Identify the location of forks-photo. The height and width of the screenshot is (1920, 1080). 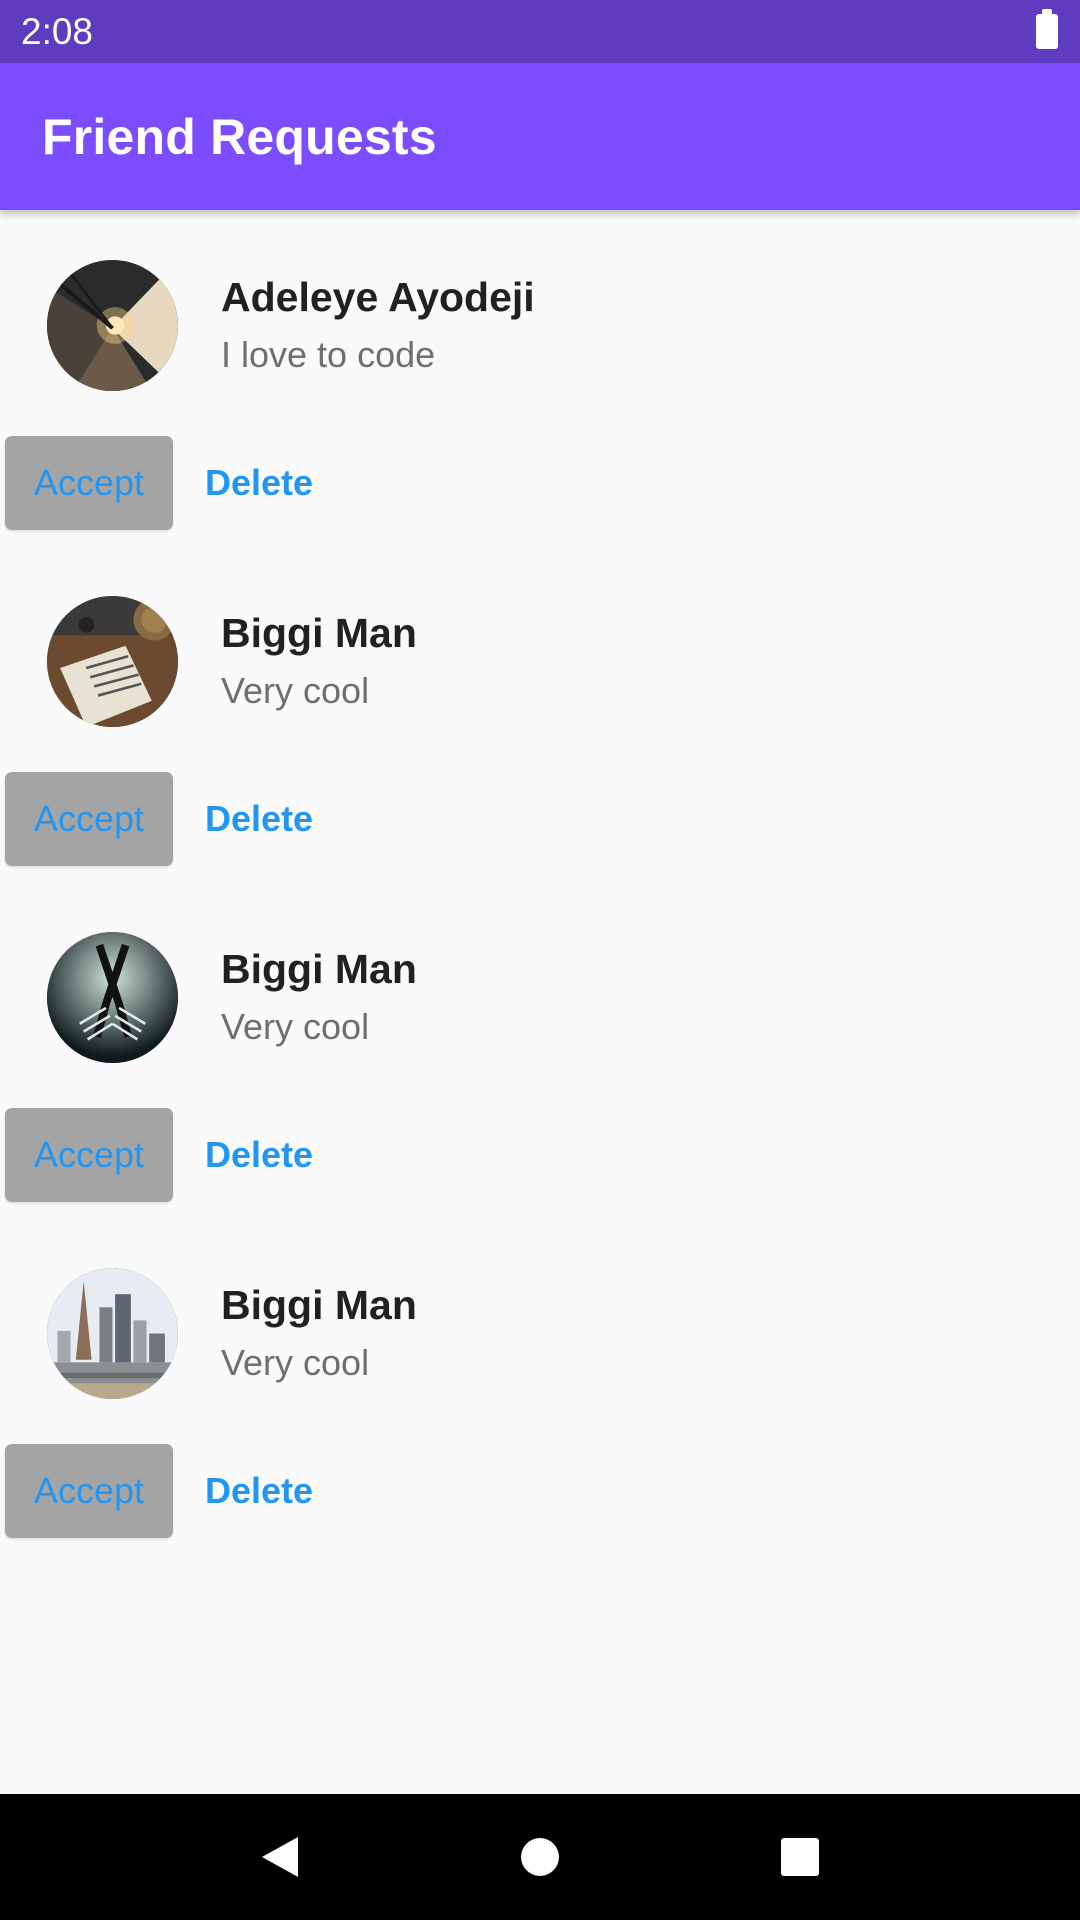
(112, 997).